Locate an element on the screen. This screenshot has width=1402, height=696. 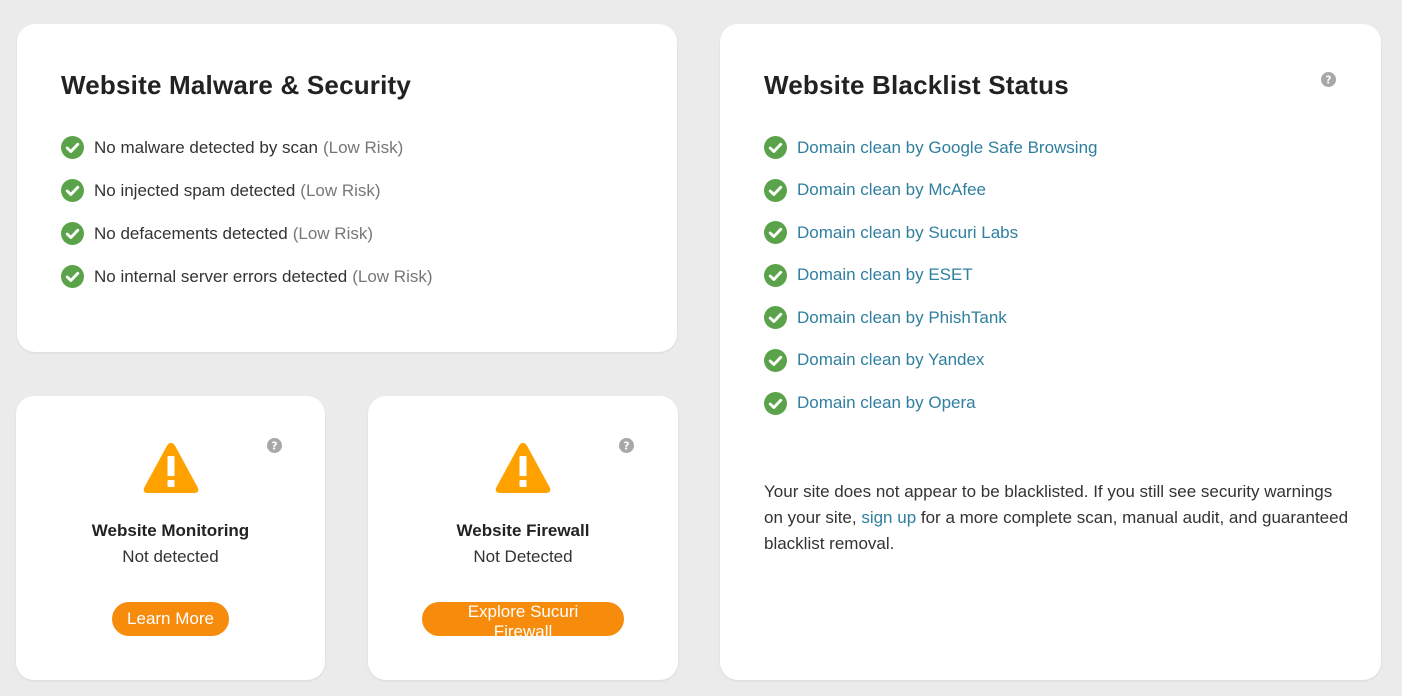
sign-up-link: sign up is located at coordinates (888, 517).